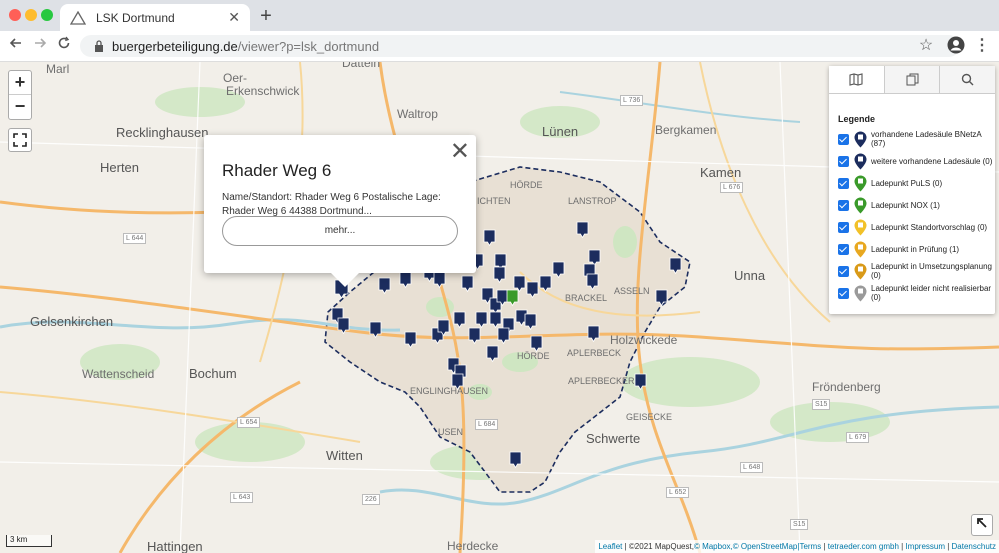 Image resolution: width=999 pixels, height=553 pixels. Describe the element at coordinates (926, 46) in the screenshot. I see `bookmark-star-icon: ☆` at that location.